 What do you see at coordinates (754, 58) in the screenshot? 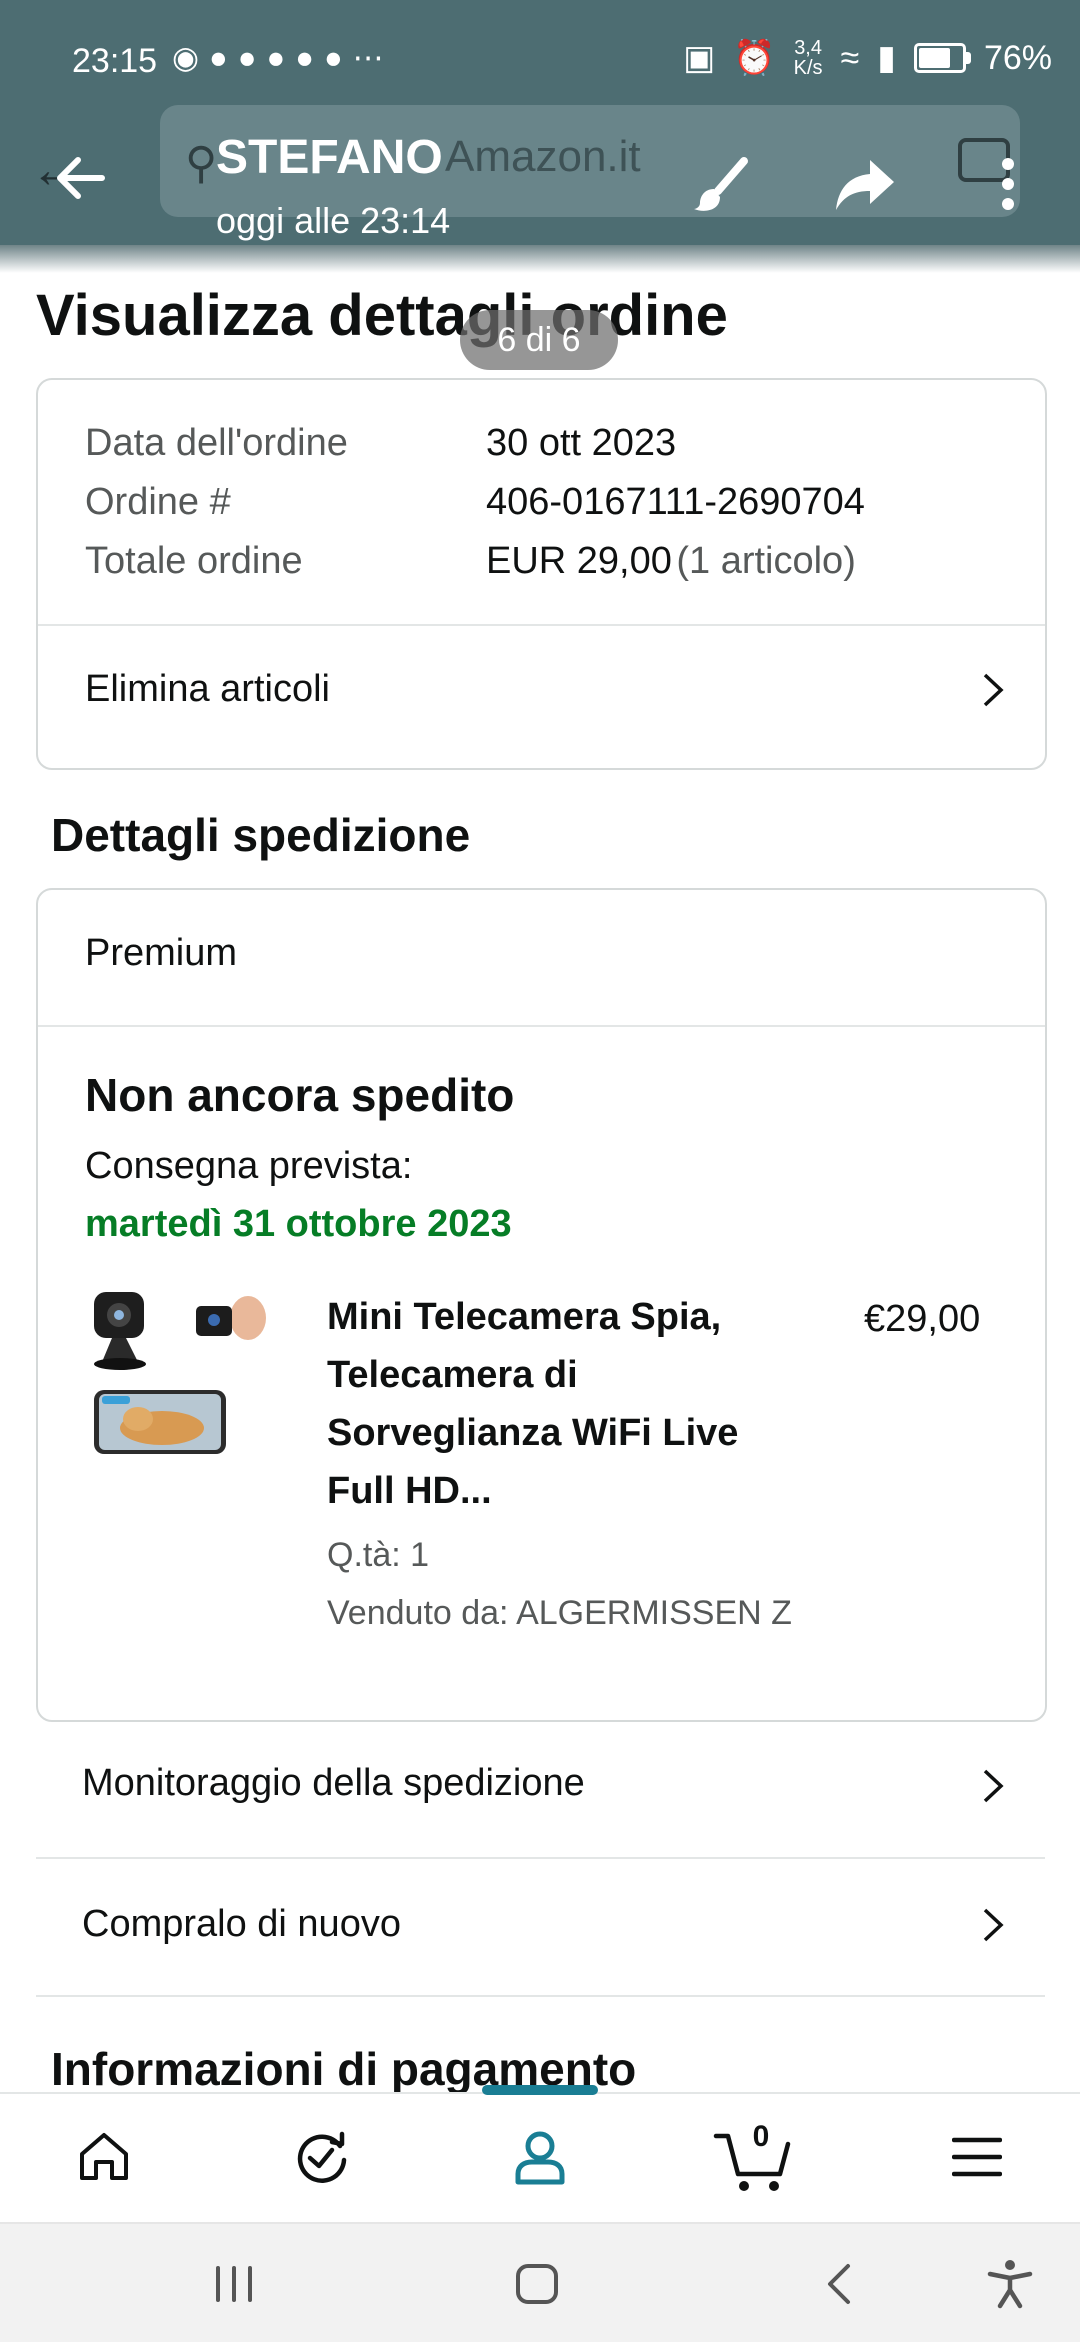
I see `alarm-icon: ⏰` at bounding box center [754, 58].